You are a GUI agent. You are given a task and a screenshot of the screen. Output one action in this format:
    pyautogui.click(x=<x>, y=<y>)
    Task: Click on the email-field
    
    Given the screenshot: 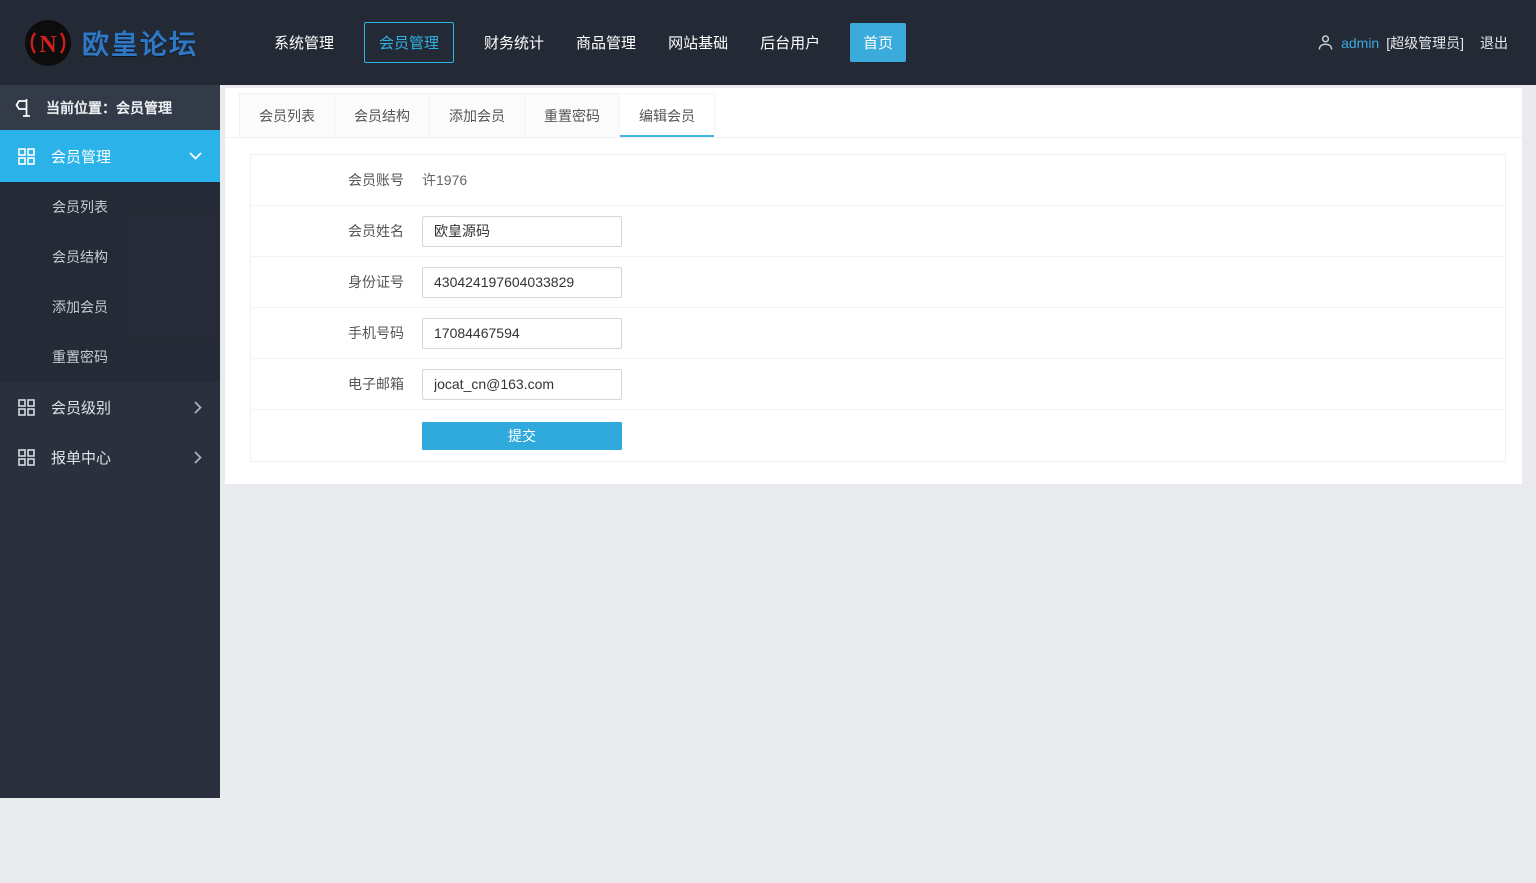 What is the action you would take?
    pyautogui.click(x=522, y=384)
    